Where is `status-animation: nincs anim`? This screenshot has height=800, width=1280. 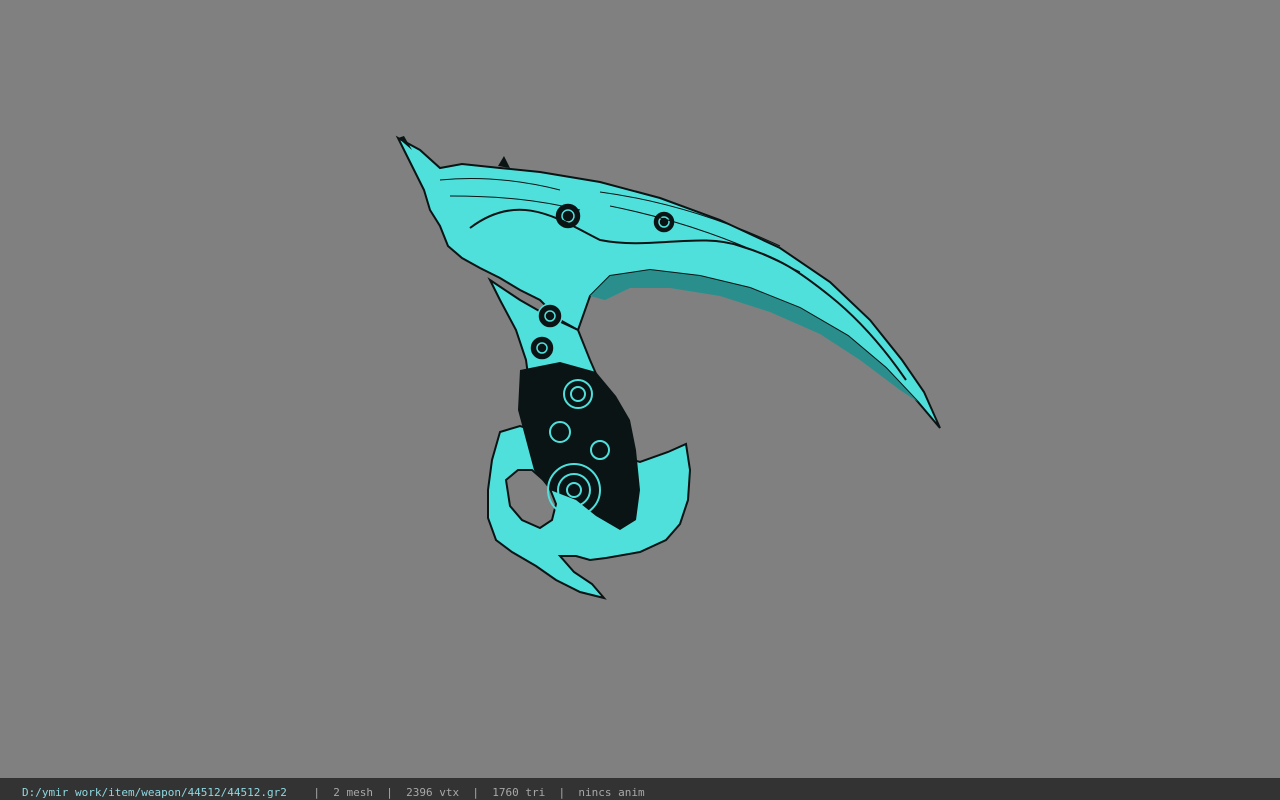 status-animation: nincs anim is located at coordinates (611, 792).